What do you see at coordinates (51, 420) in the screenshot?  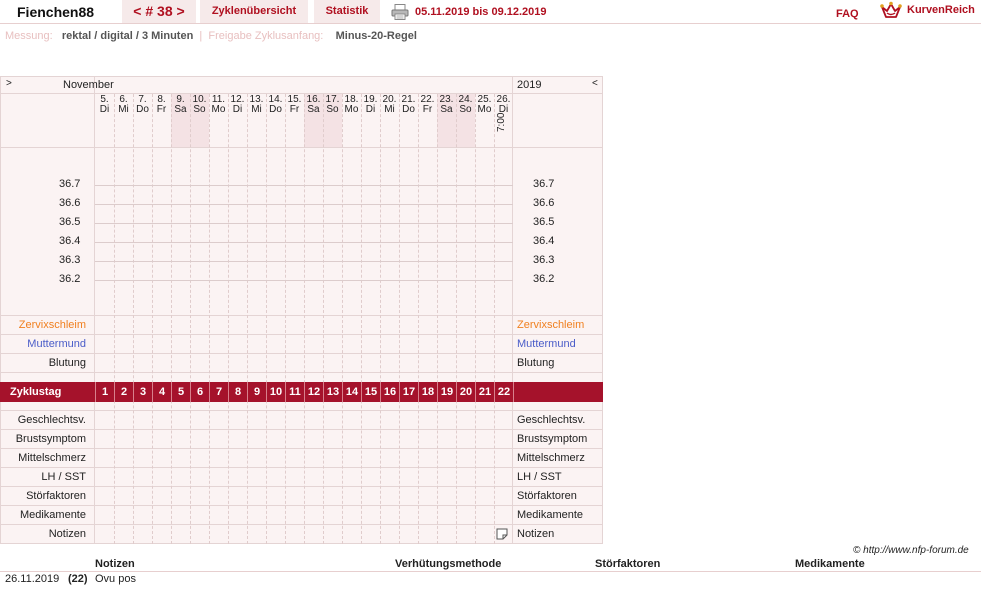 I see `row-label-geschlechtsv--left: Geschlechtsv.` at bounding box center [51, 420].